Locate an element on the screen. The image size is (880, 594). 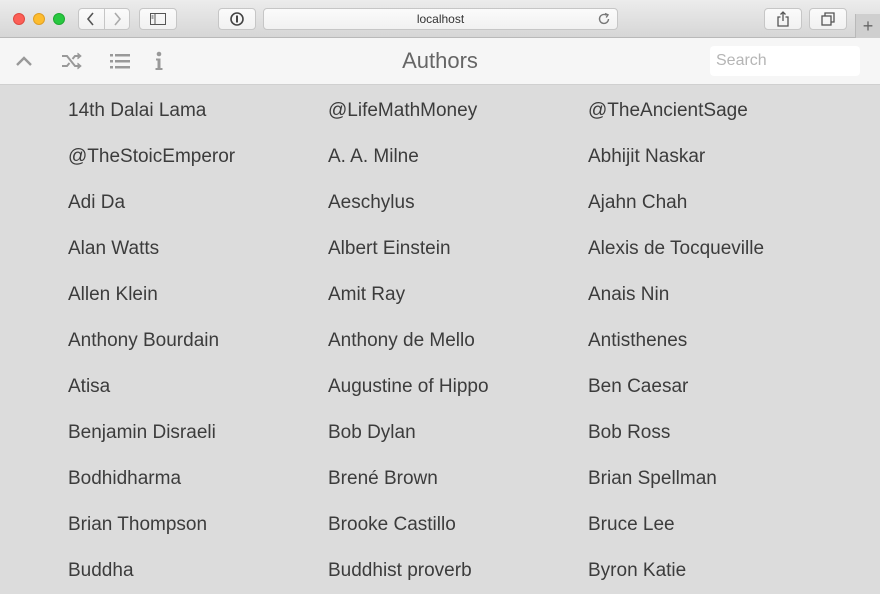
author-item: Buddhist proverb is located at coordinates (458, 571).